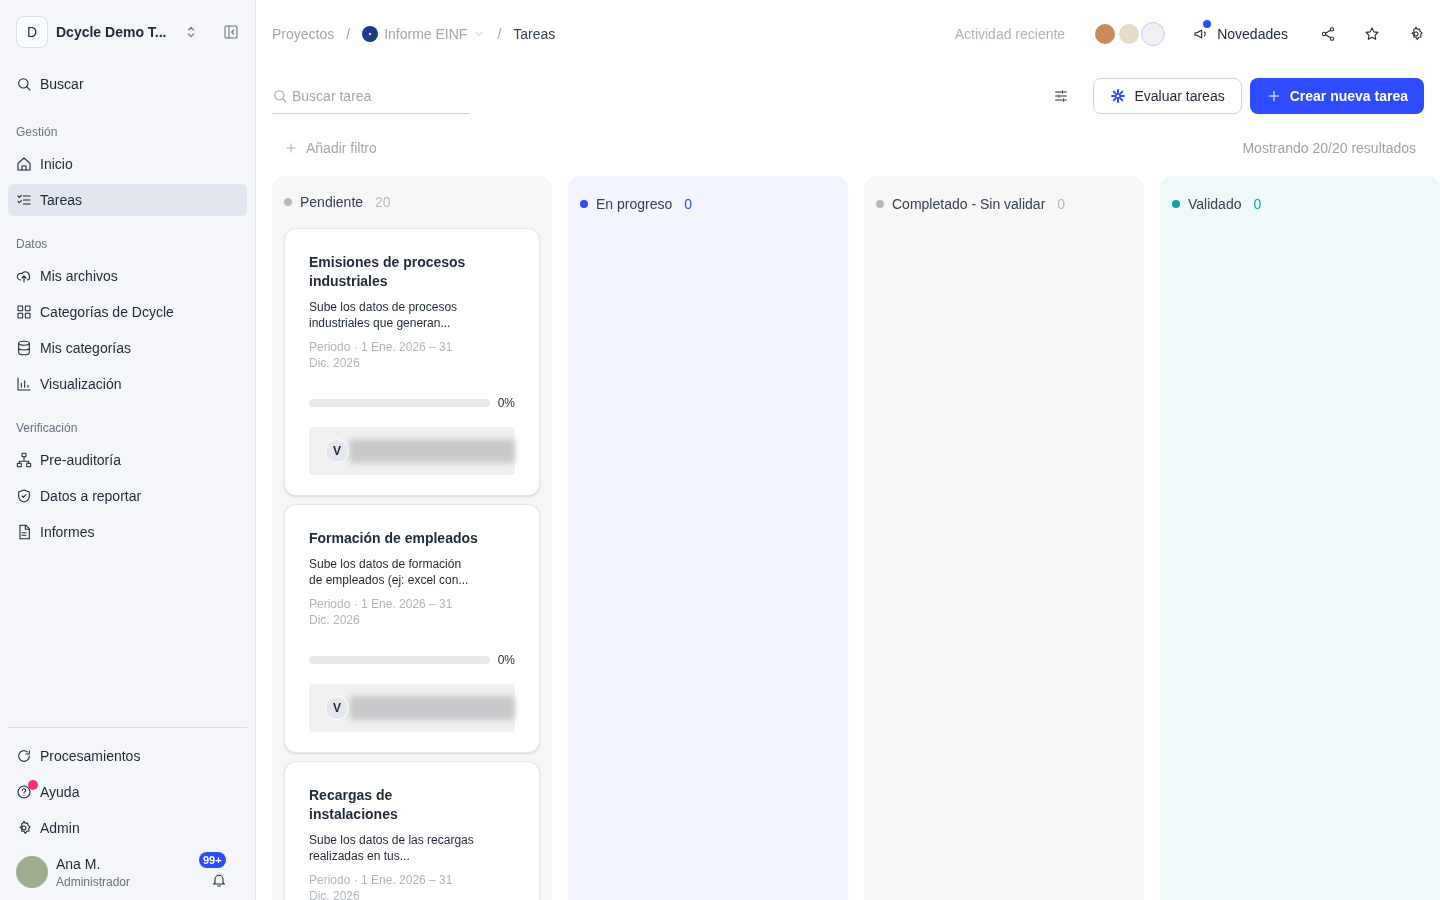  What do you see at coordinates (127, 496) in the screenshot?
I see `nav-item: Datos a reportar` at bounding box center [127, 496].